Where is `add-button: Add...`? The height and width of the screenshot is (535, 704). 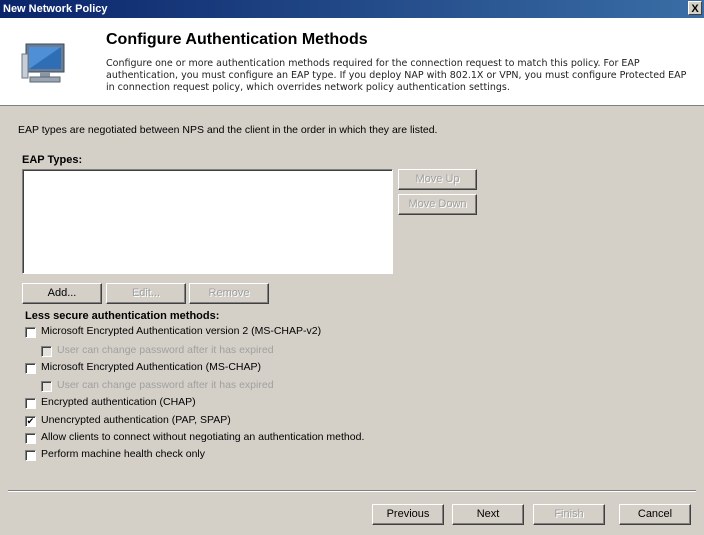 add-button: Add... is located at coordinates (62, 293).